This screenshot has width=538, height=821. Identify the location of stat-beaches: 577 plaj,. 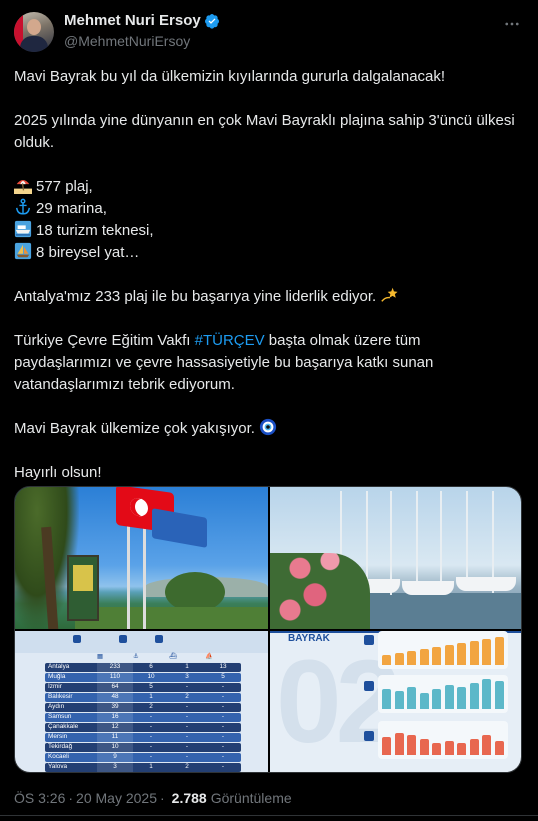
(267, 187).